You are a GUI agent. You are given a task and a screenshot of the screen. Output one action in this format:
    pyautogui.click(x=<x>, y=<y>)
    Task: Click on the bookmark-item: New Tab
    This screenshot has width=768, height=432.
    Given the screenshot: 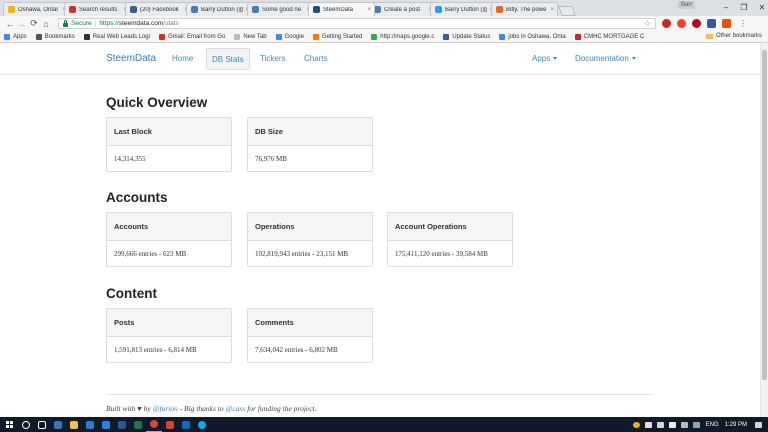 What is the action you would take?
    pyautogui.click(x=250, y=36)
    